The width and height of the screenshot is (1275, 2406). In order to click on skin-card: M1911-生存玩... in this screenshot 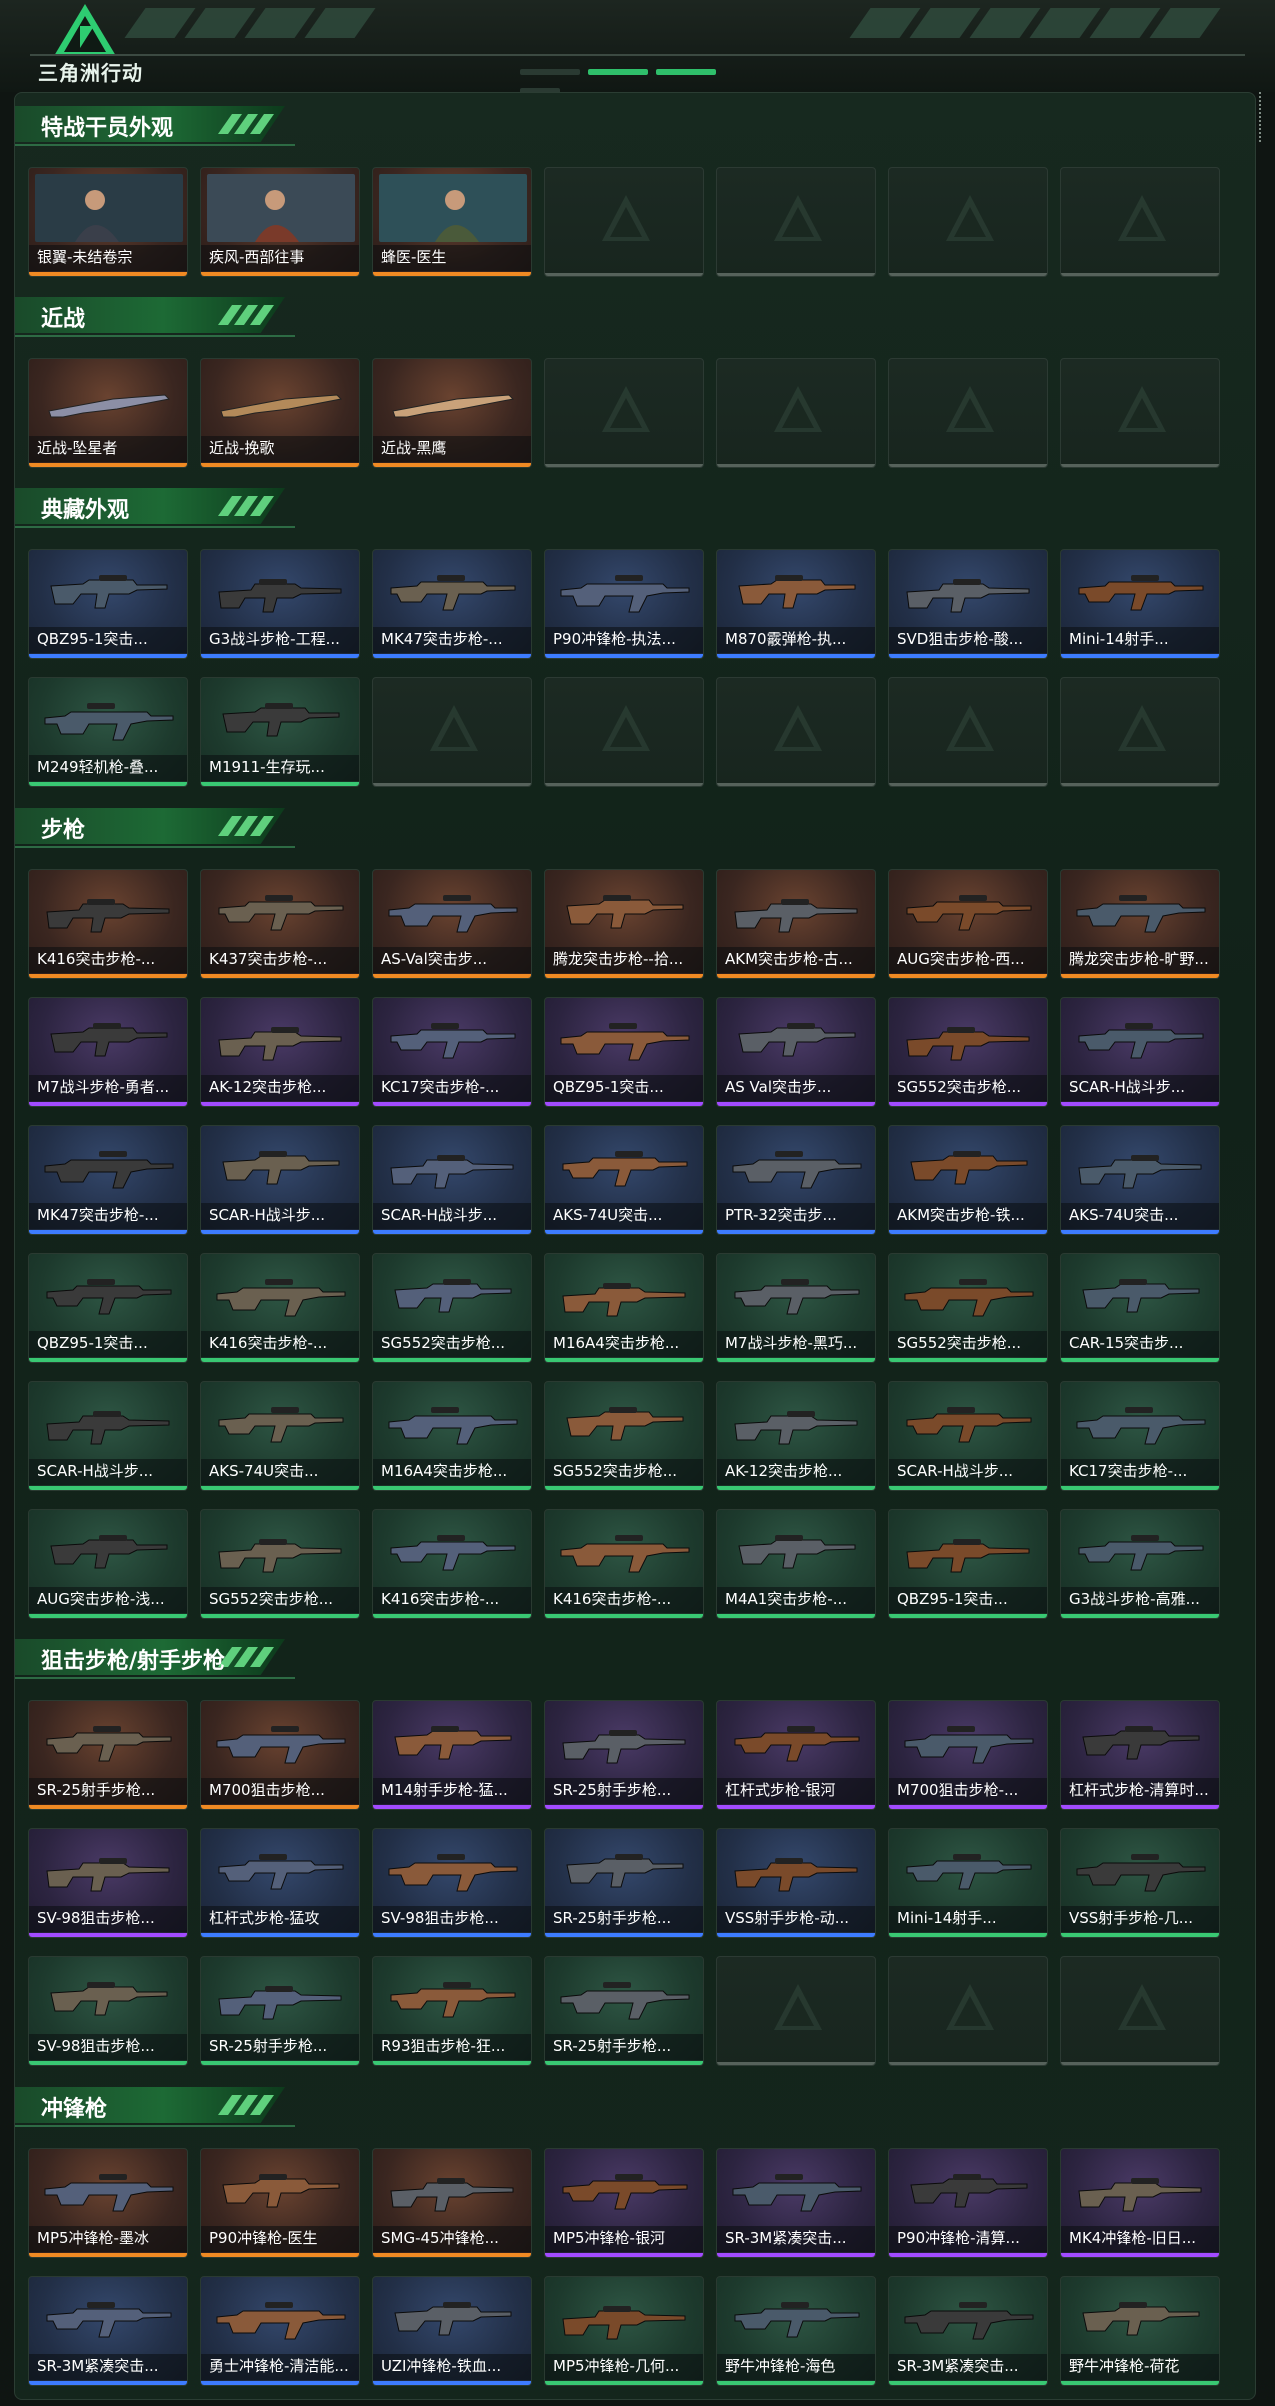, I will do `click(280, 732)`.